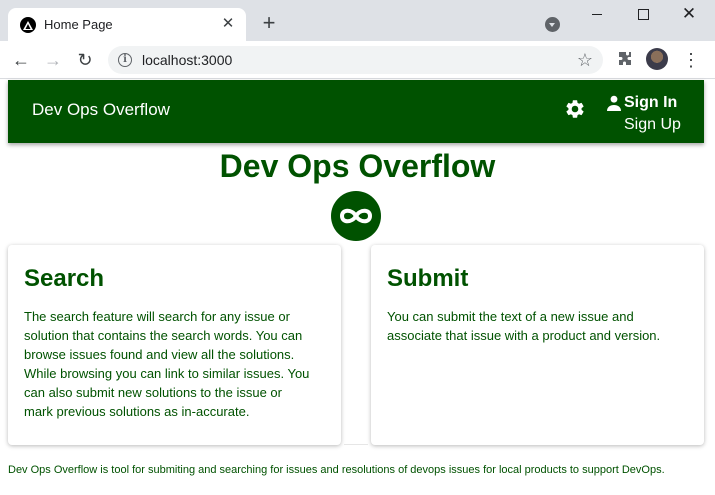 The image size is (715, 495). I want to click on tab-title: Home Page, so click(78, 24).